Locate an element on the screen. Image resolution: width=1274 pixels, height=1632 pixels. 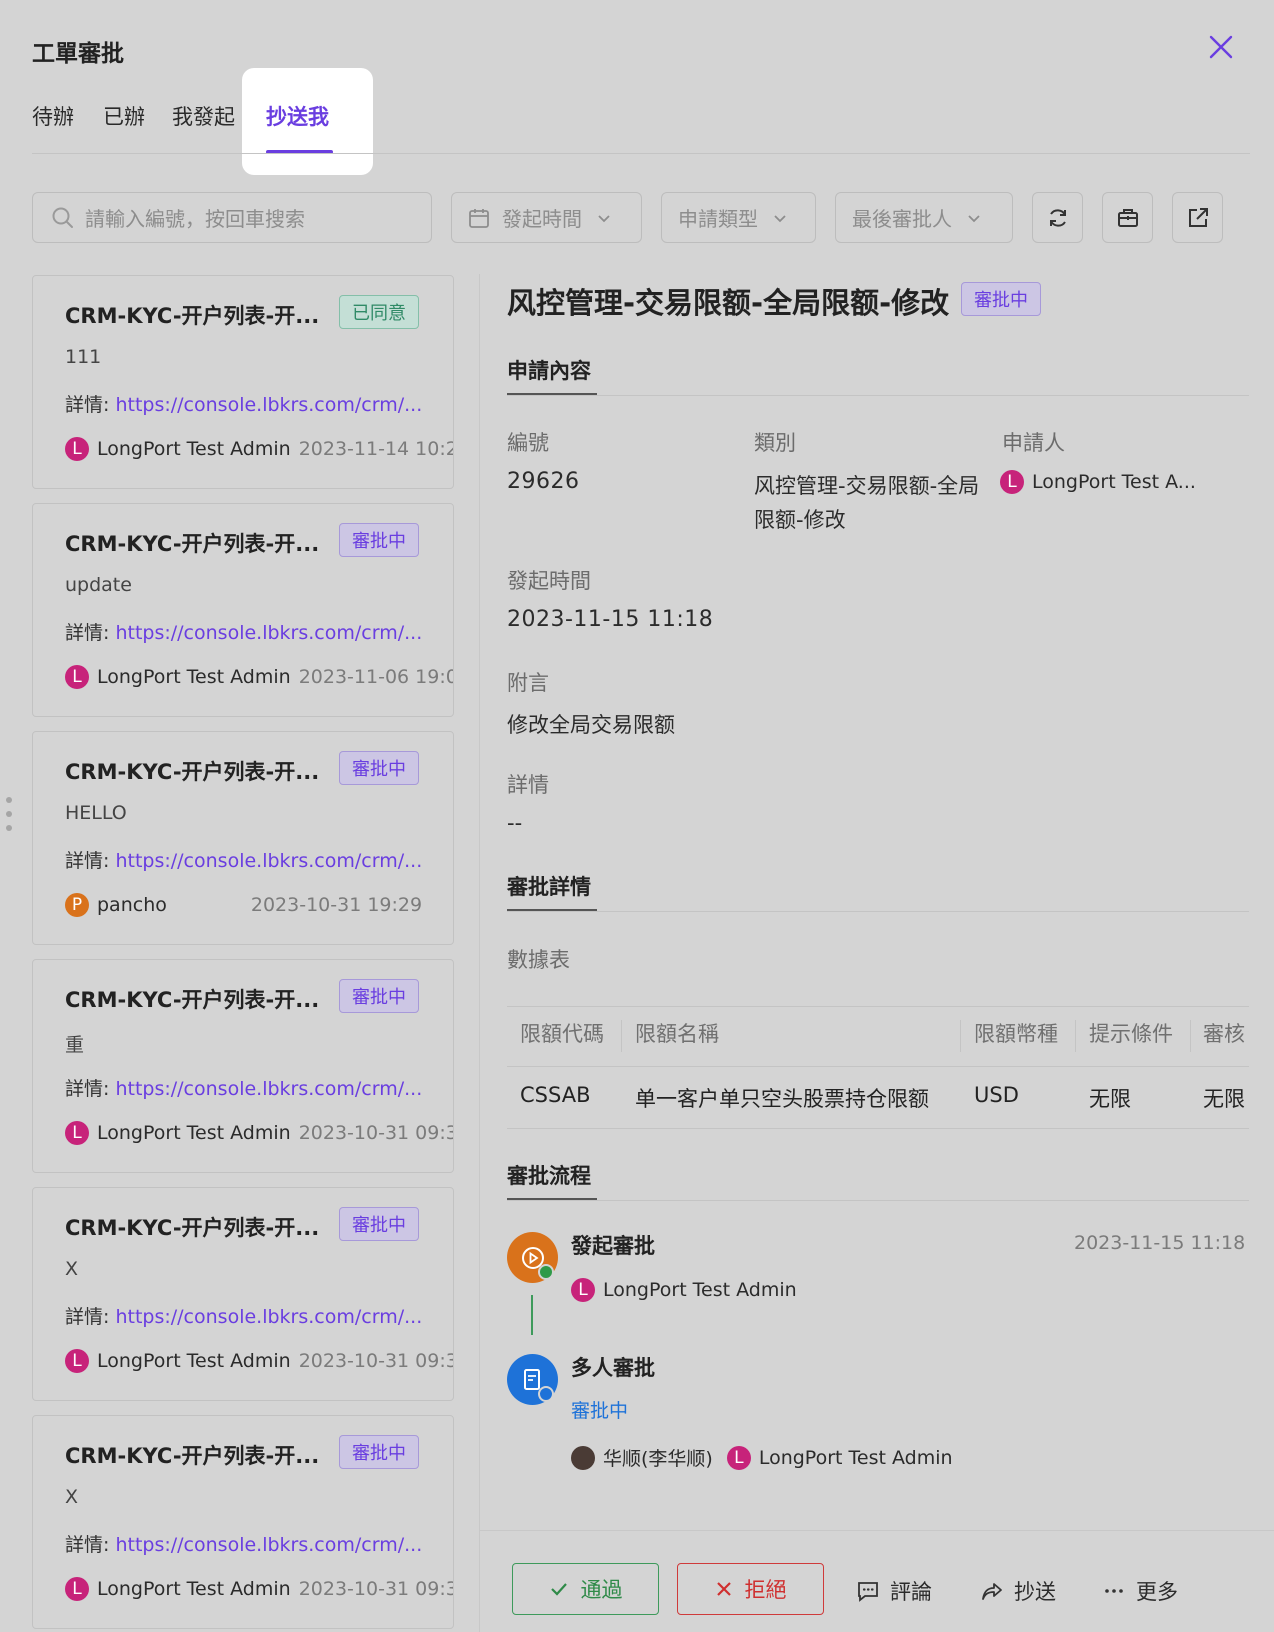
refresh-button is located at coordinates (1057, 217).